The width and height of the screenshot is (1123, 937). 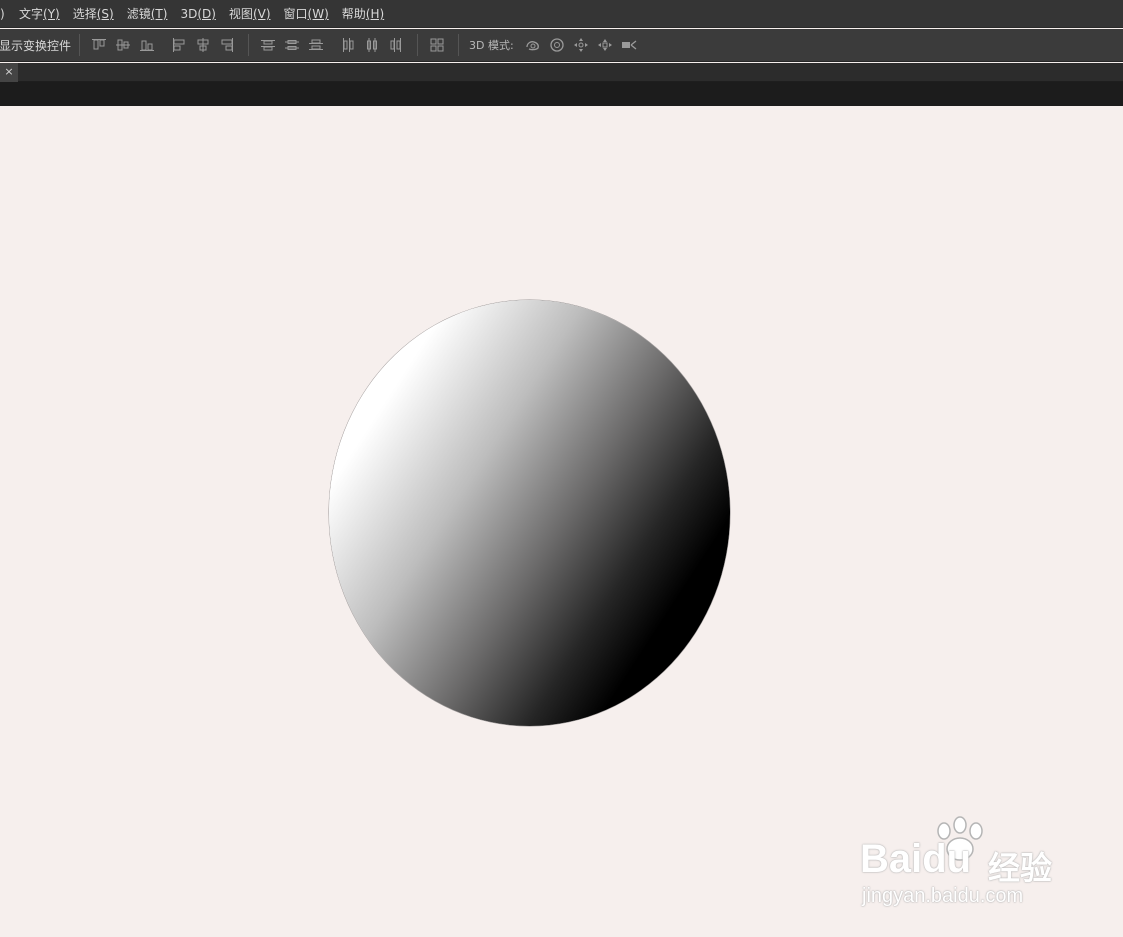 What do you see at coordinates (605, 45) in the screenshot?
I see `slide-3d-icon` at bounding box center [605, 45].